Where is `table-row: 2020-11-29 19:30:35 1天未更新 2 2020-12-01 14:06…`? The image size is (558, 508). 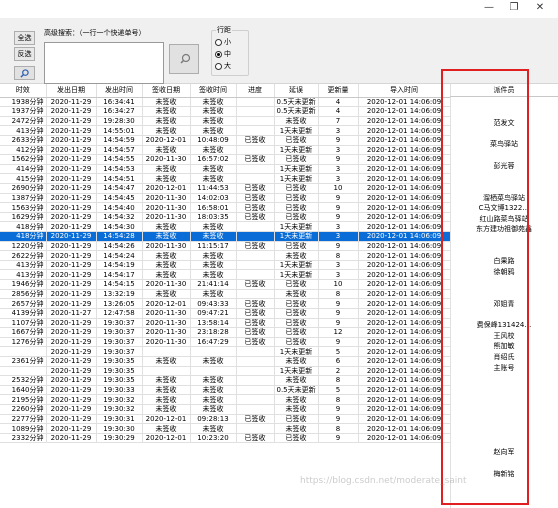 table-row: 2020-11-29 19:30:35 1天未更新 2 2020-12-01 14:06… is located at coordinates (225, 371).